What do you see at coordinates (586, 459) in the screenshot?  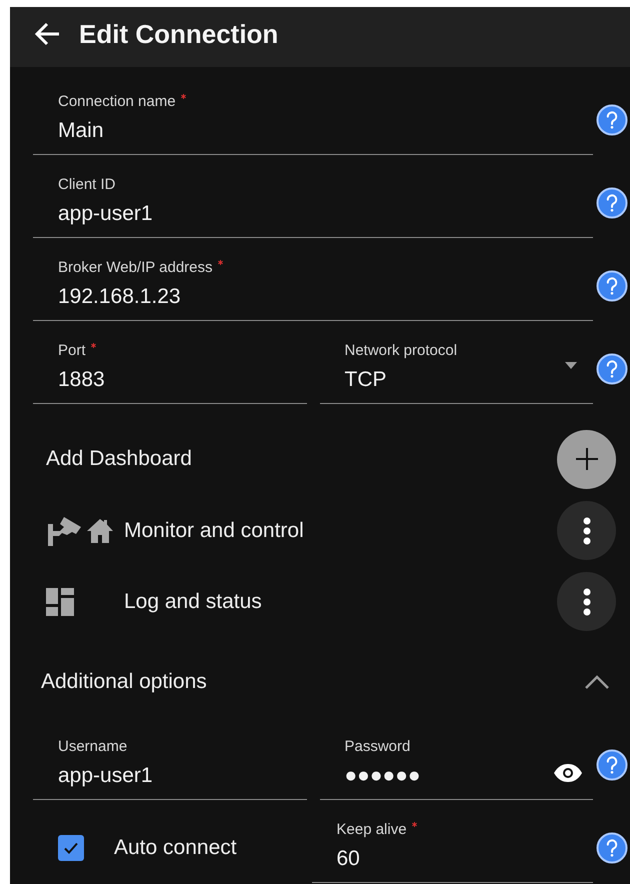 I see `plus-icon` at bounding box center [586, 459].